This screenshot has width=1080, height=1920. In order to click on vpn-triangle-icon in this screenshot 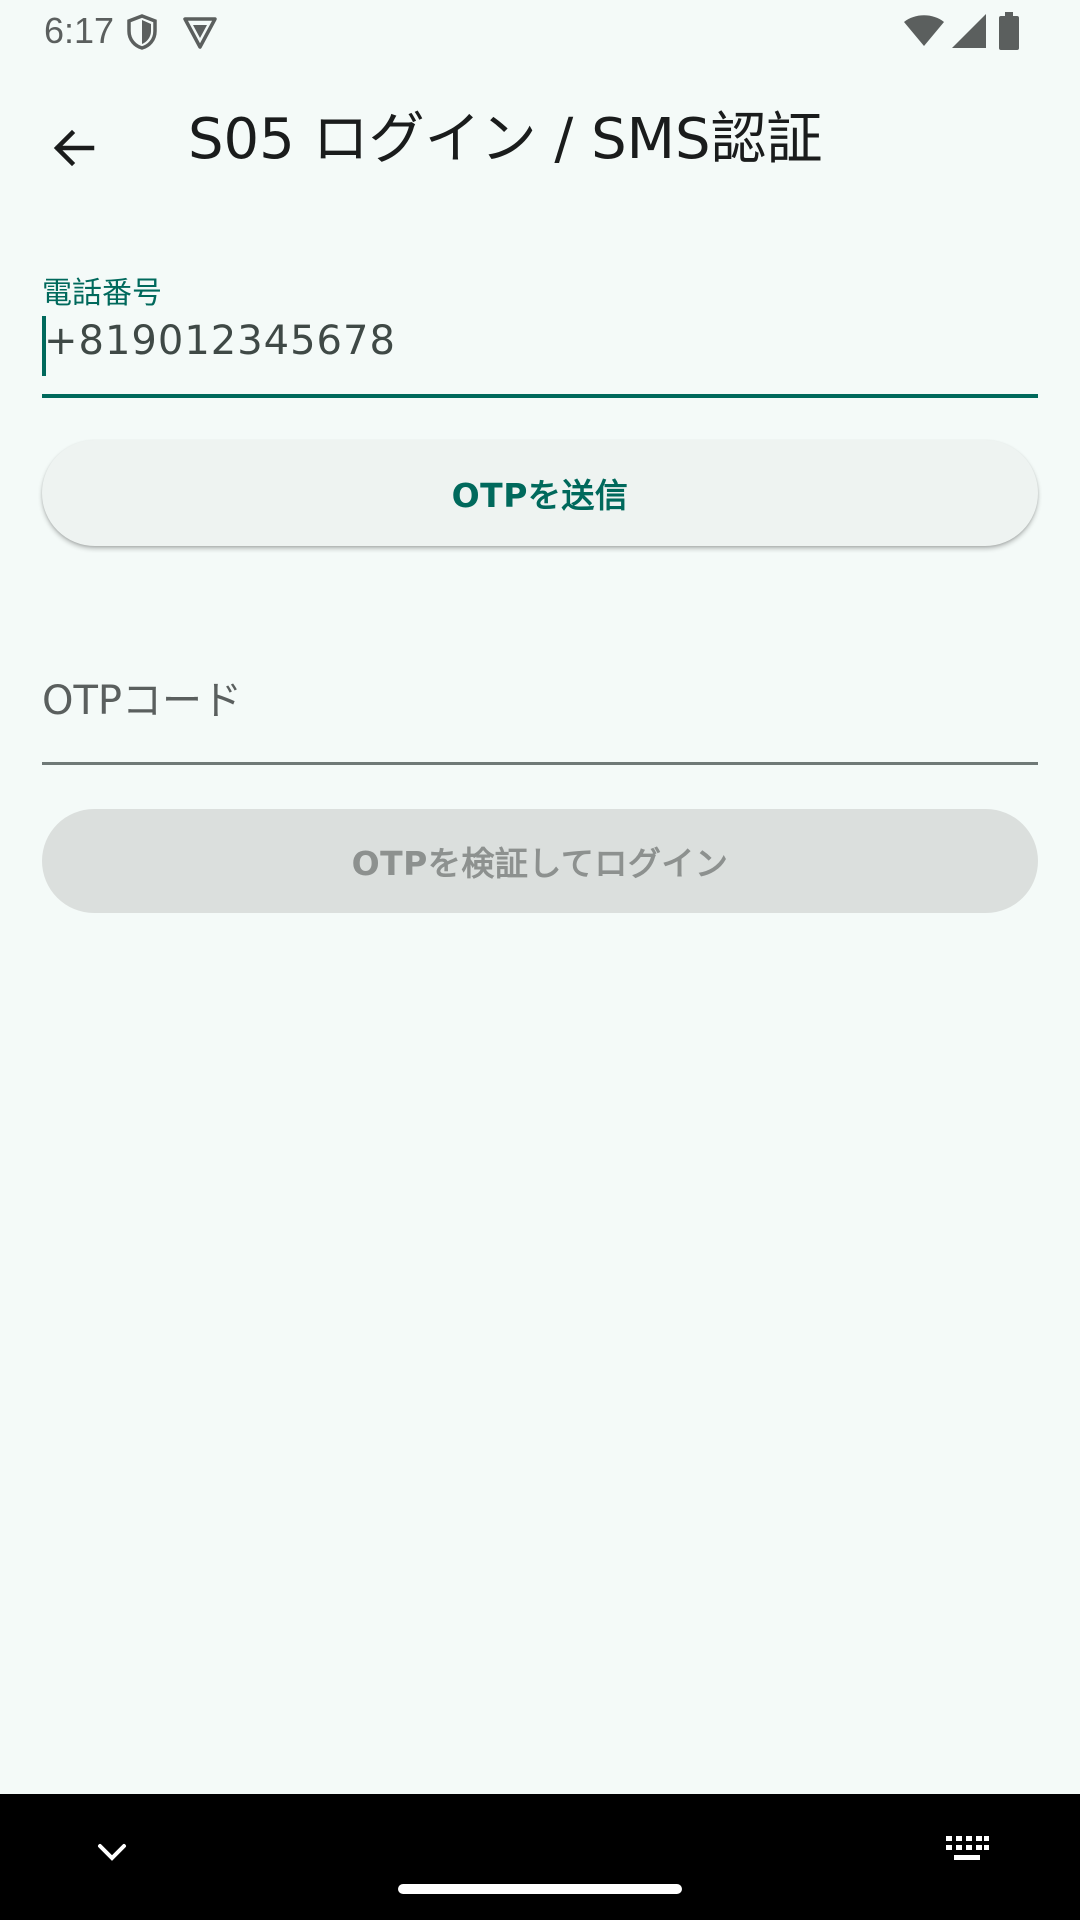, I will do `click(200, 33)`.